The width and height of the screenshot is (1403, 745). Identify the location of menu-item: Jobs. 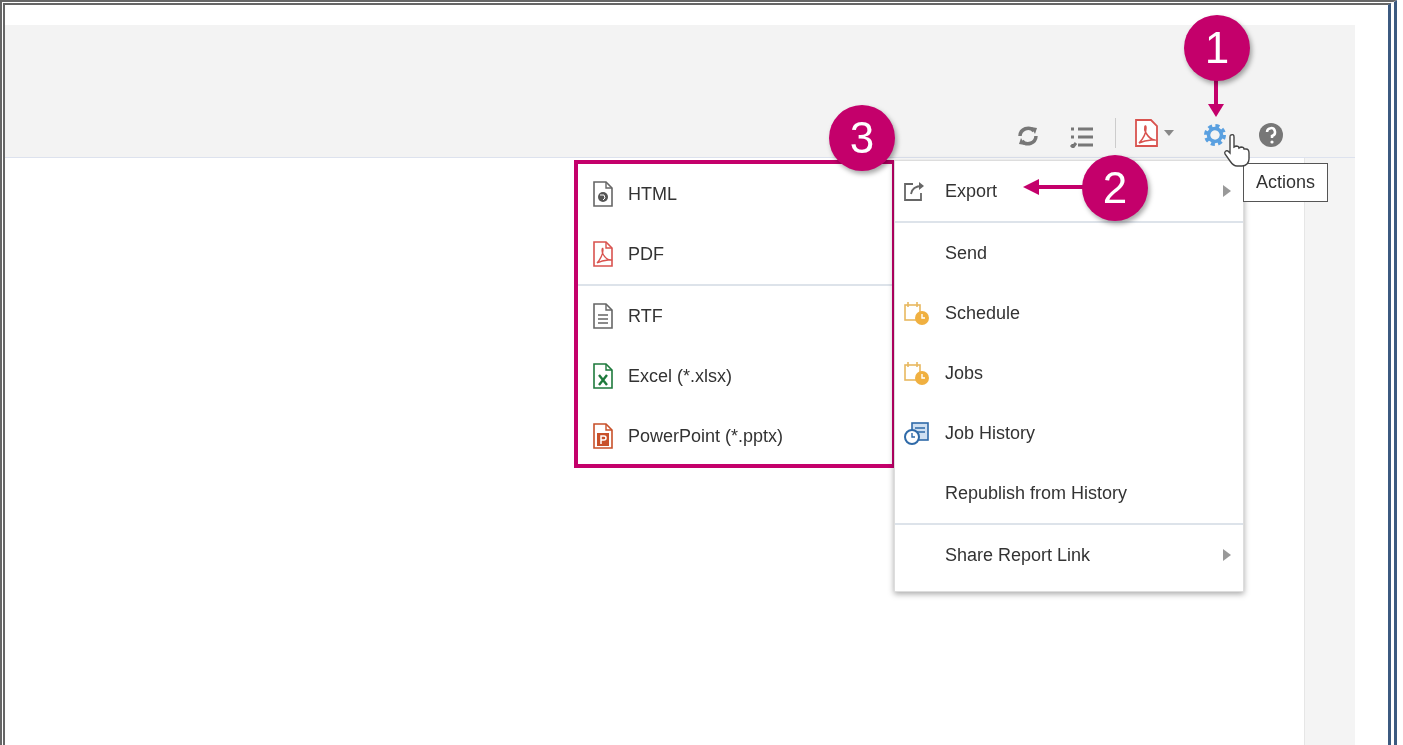
(939, 373).